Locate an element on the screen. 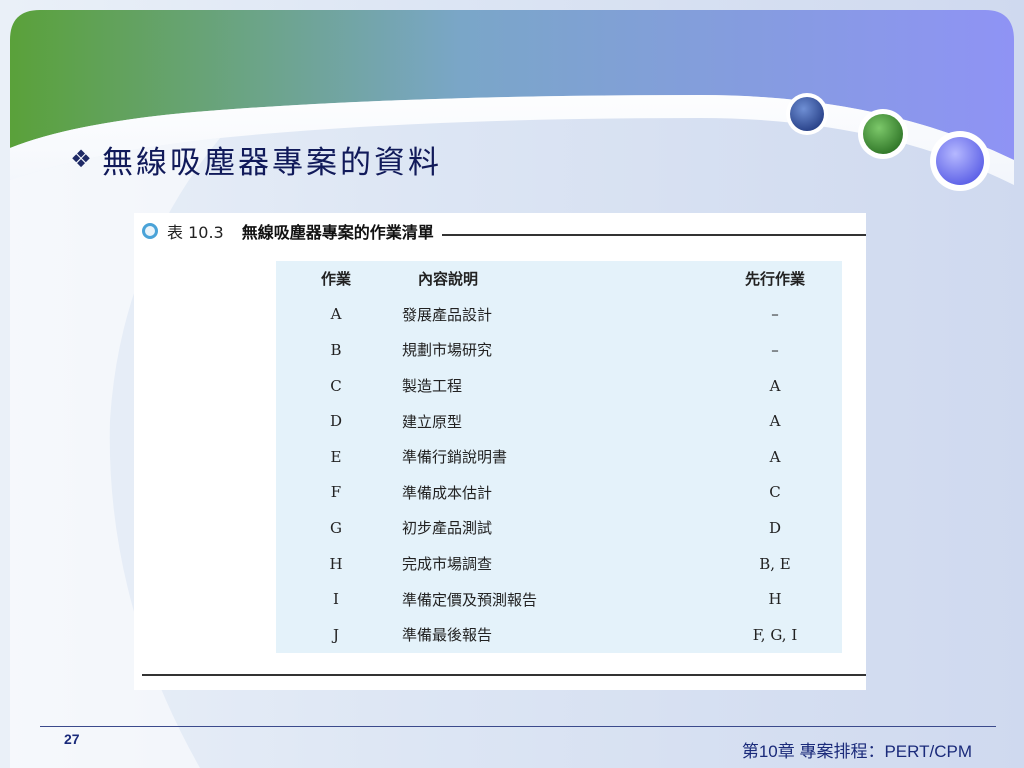 This screenshot has width=1024, height=768. column-header-activity: 作業 is located at coordinates (335, 279).